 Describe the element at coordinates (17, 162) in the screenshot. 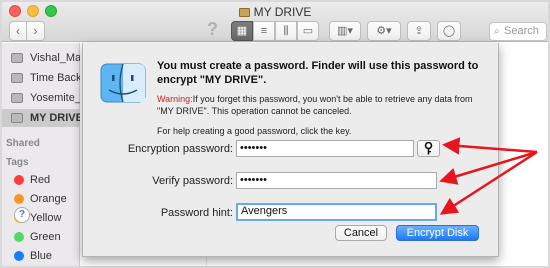

I see `tags-heading: Tags` at that location.